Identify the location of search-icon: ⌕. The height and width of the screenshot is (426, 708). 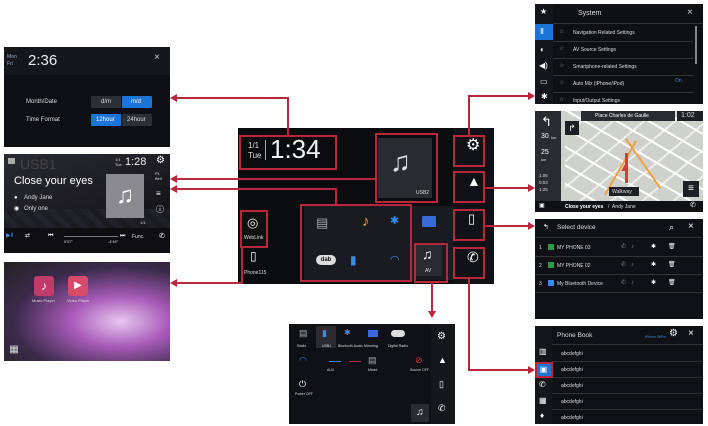
(671, 227).